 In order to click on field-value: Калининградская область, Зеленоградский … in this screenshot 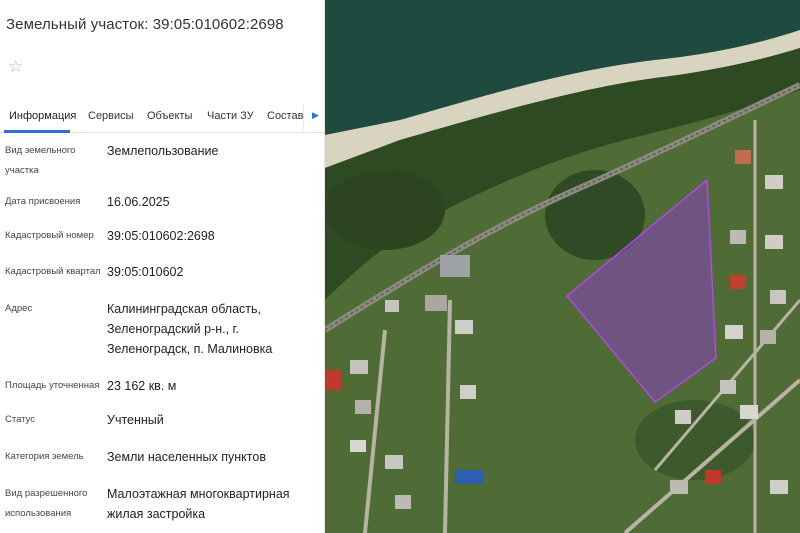, I will do `click(190, 329)`.